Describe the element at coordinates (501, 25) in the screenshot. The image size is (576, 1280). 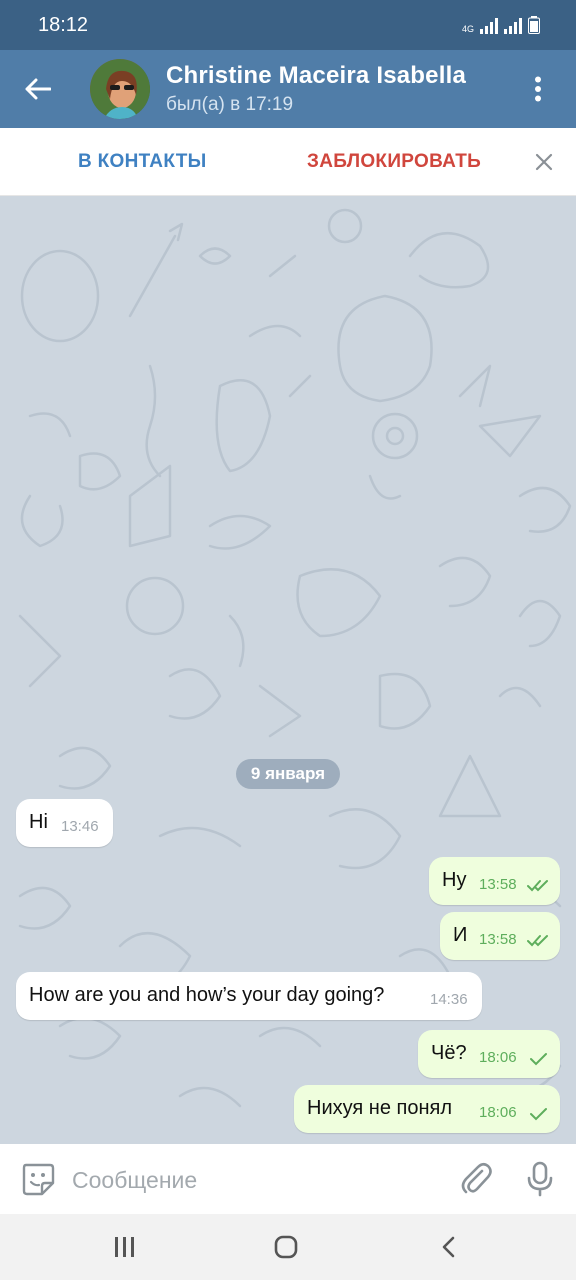
I see `status-icons: 4G` at that location.